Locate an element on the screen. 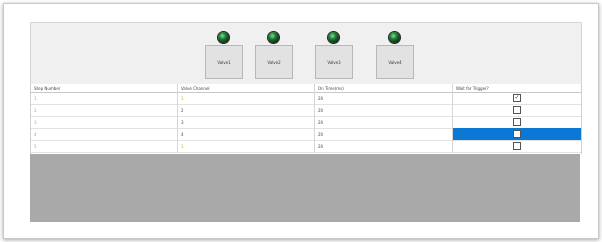 Image resolution: width=602 pixels, height=242 pixels. valve-2: Valve2 is located at coordinates (274, 54).